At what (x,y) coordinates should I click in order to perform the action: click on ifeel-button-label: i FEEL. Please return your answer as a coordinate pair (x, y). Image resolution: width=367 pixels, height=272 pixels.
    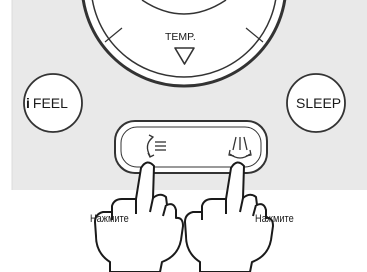
    Looking at the image, I should click on (47, 103).